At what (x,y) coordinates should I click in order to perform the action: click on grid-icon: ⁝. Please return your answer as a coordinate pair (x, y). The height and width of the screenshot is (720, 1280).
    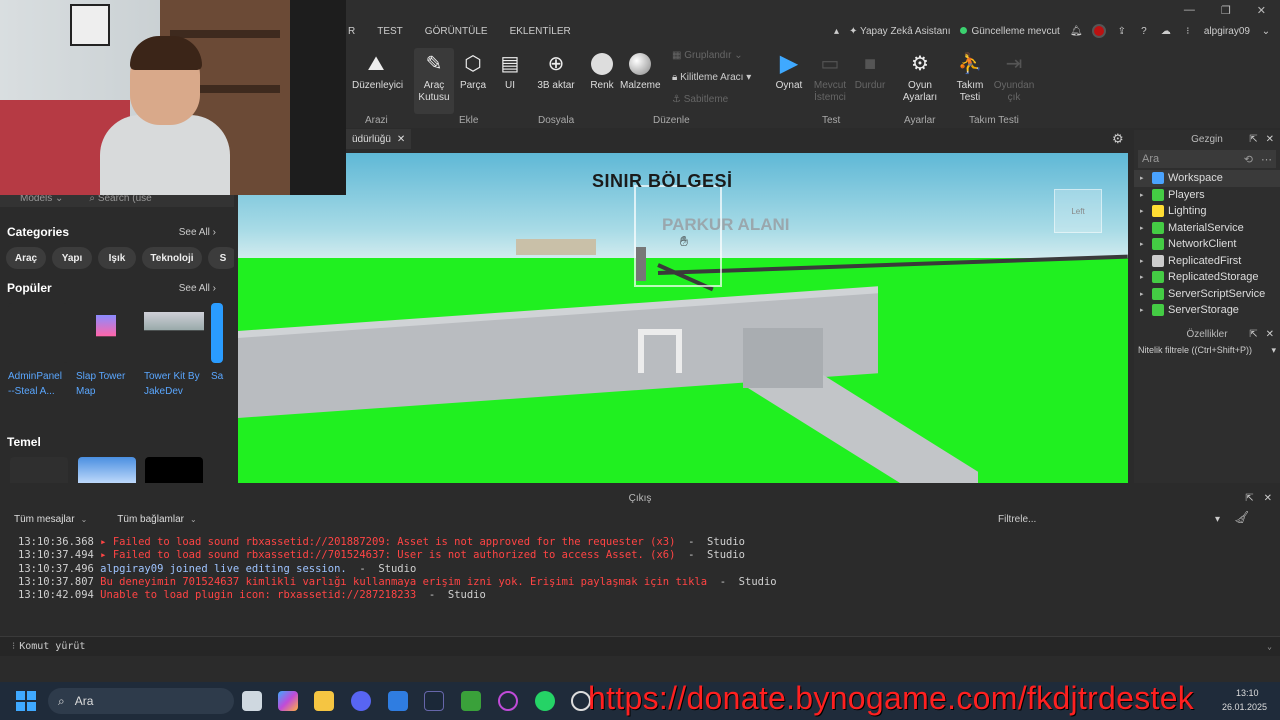
    Looking at the image, I should click on (1188, 31).